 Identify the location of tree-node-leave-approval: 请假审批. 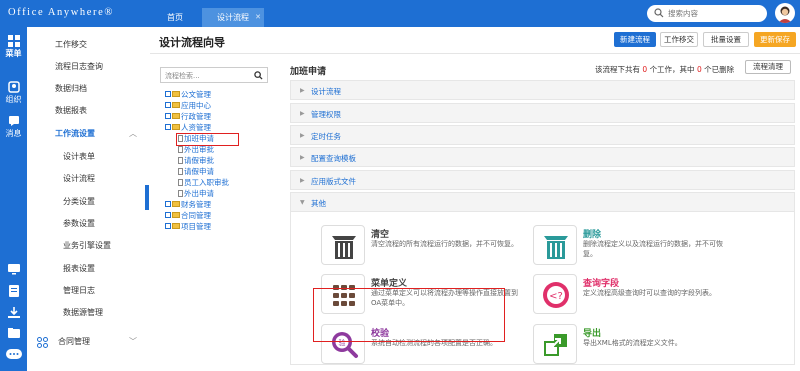
(196, 161).